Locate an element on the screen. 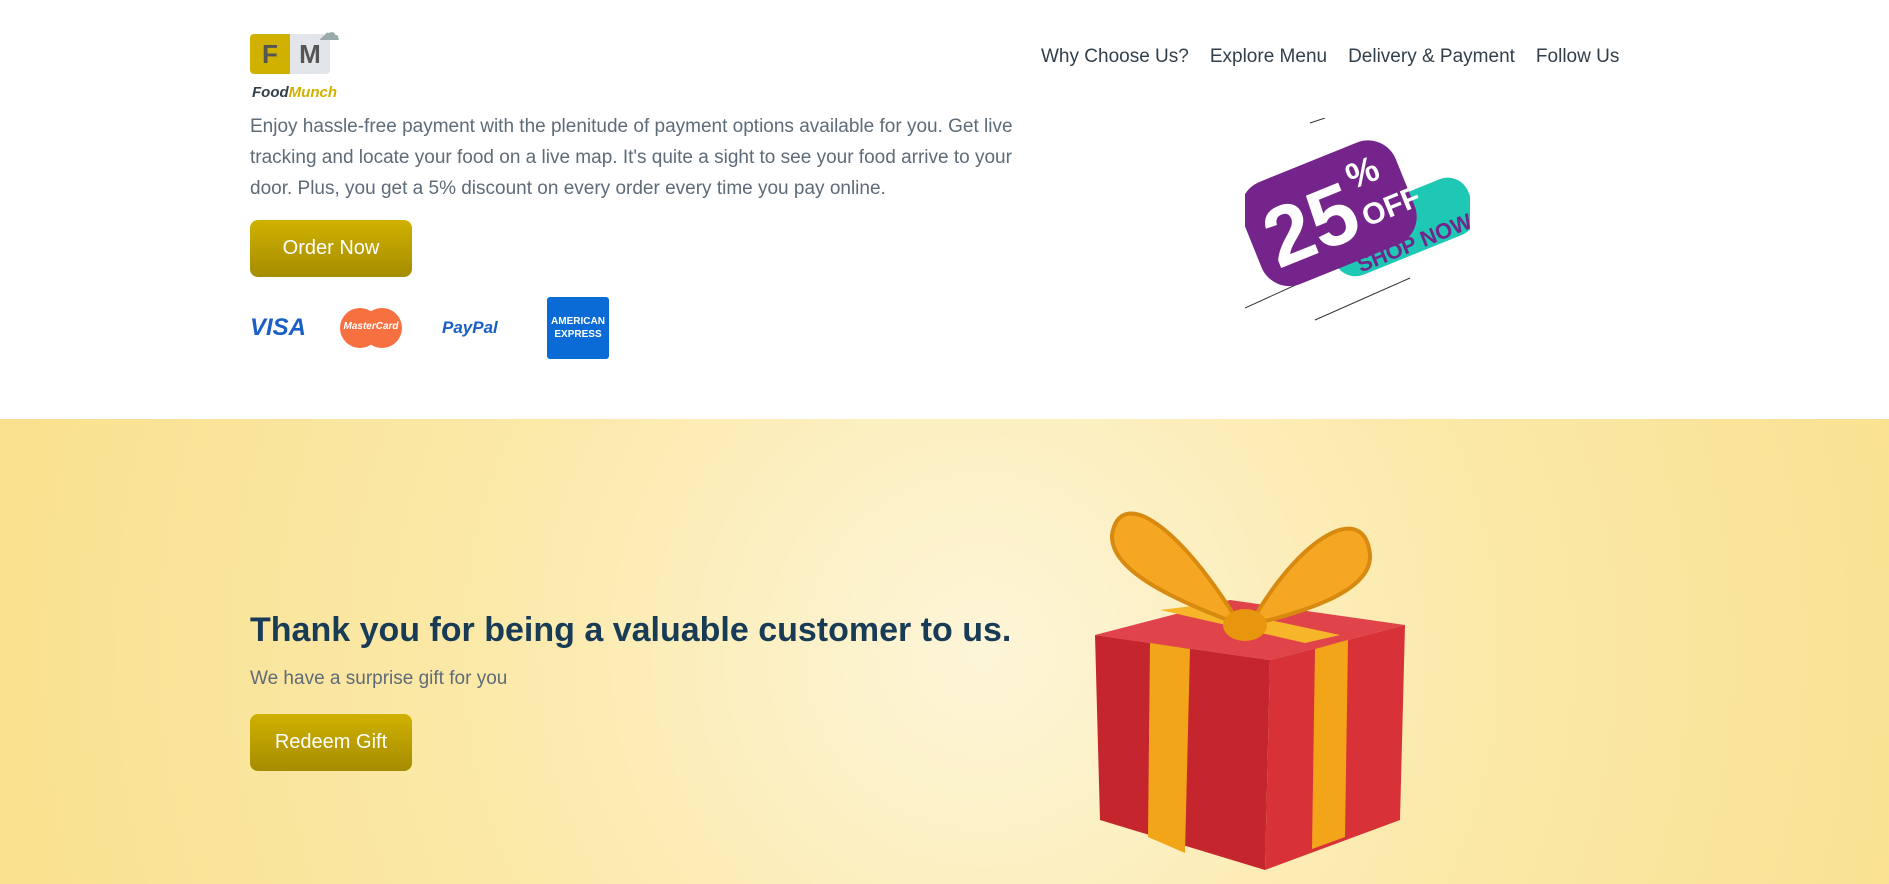  visa-icon: VISA is located at coordinates (278, 327).